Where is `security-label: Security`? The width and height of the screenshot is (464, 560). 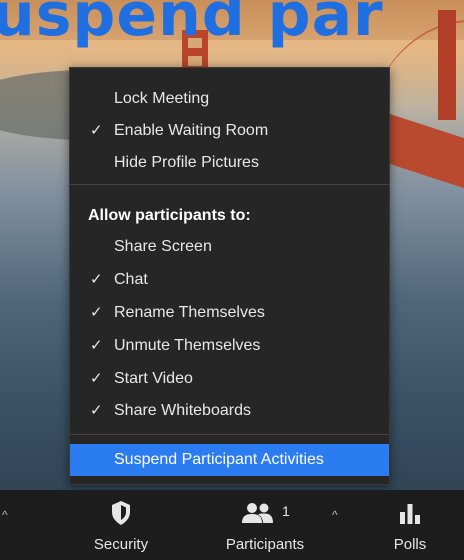 security-label: Security is located at coordinates (121, 544).